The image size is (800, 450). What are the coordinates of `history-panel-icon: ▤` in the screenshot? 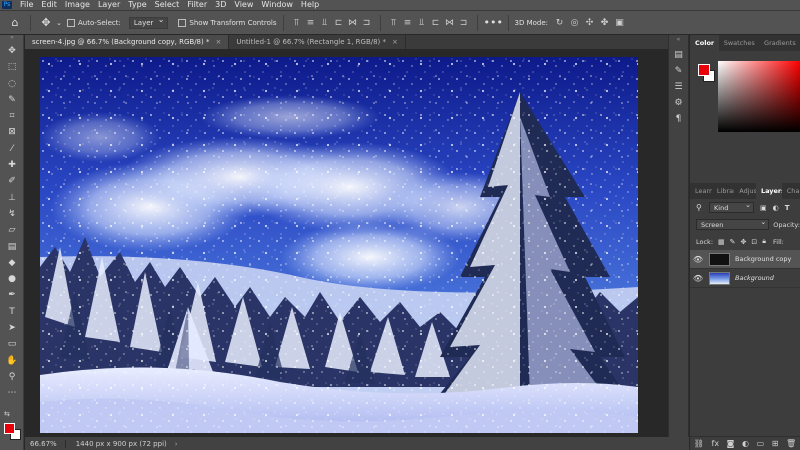 It's located at (678, 55).